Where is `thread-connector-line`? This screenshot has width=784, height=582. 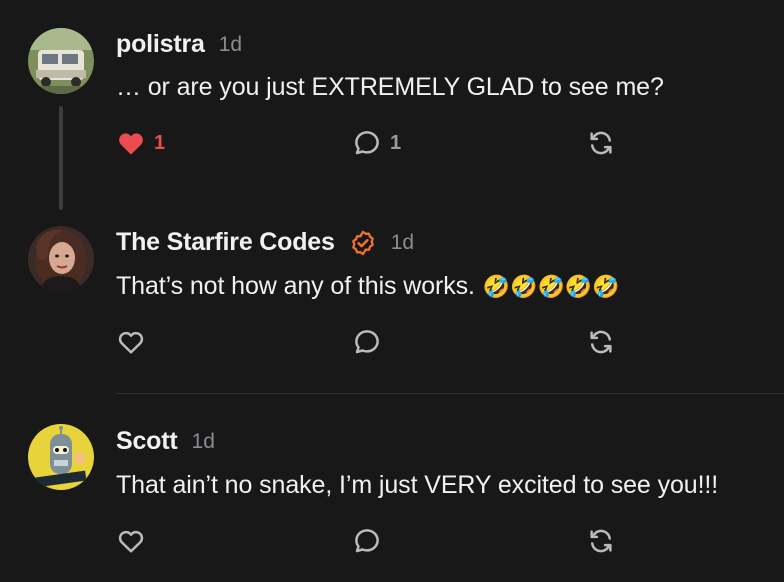 thread-connector-line is located at coordinates (61, 158).